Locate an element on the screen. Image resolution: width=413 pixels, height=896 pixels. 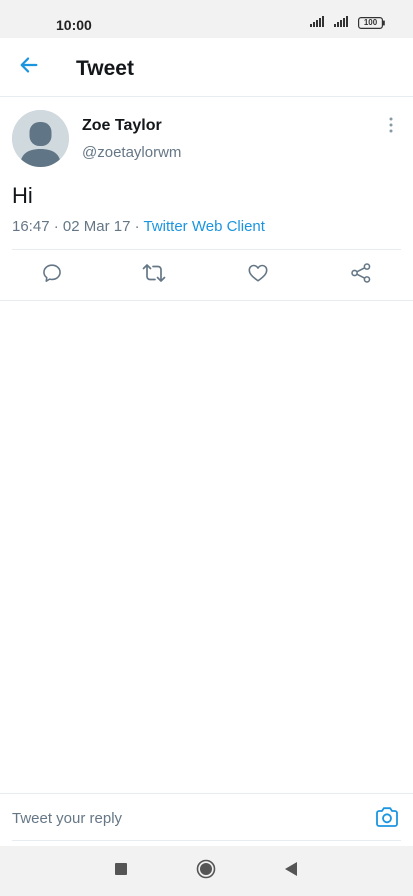
signal-icon is located at coordinates (319, 23).